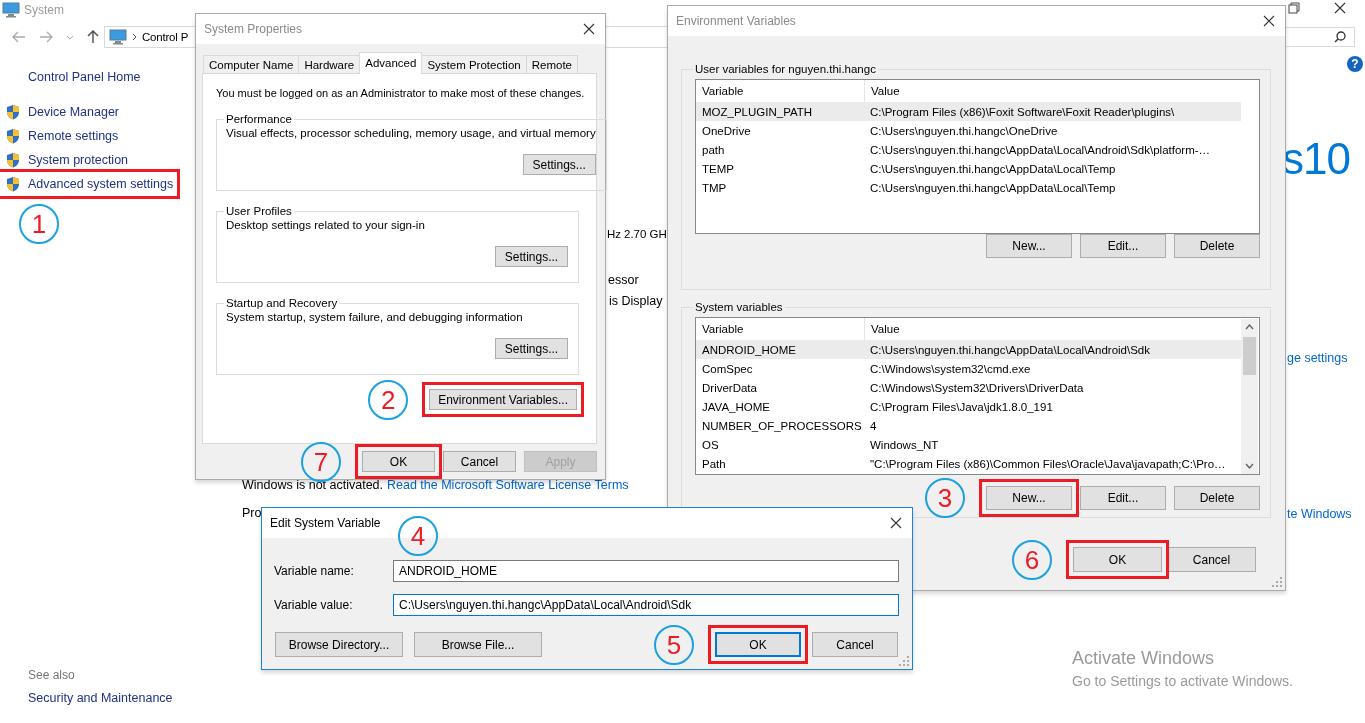 The width and height of the screenshot is (1365, 723). What do you see at coordinates (11, 9) in the screenshot?
I see `computer-icon` at bounding box center [11, 9].